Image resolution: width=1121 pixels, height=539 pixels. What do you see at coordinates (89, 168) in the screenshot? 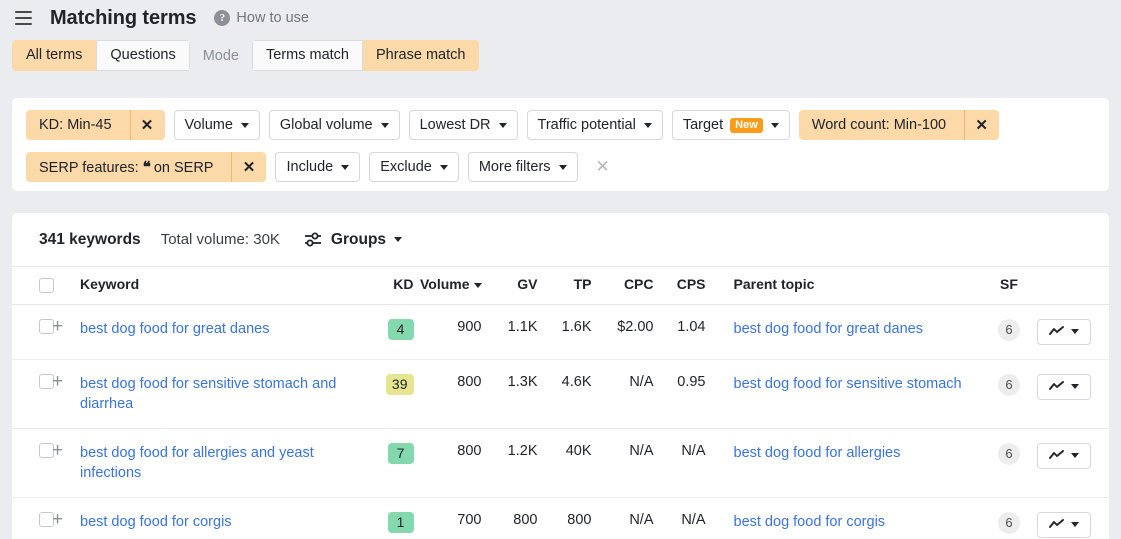
I see `filter-serp-features-prefix: SERP features:` at bounding box center [89, 168].